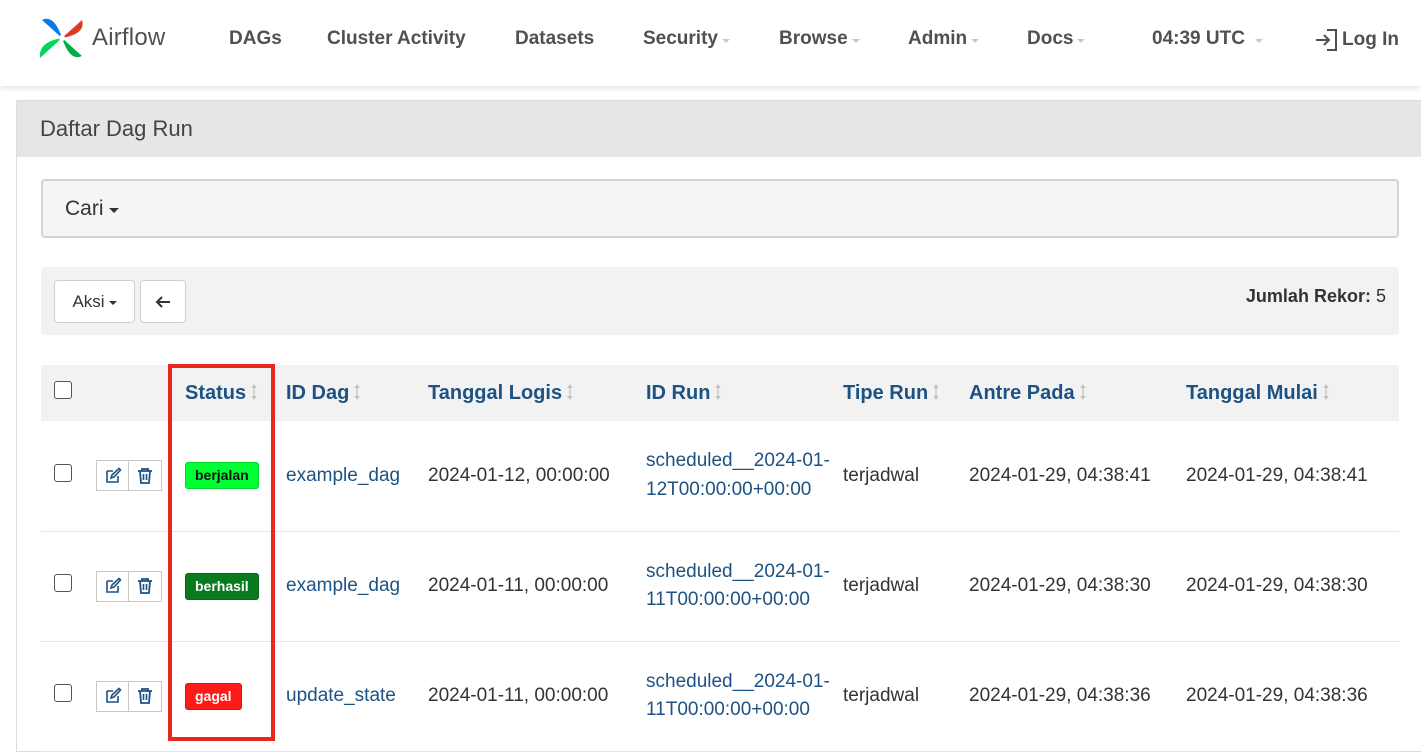  Describe the element at coordinates (84, 208) in the screenshot. I see `search-label: Cari` at that location.